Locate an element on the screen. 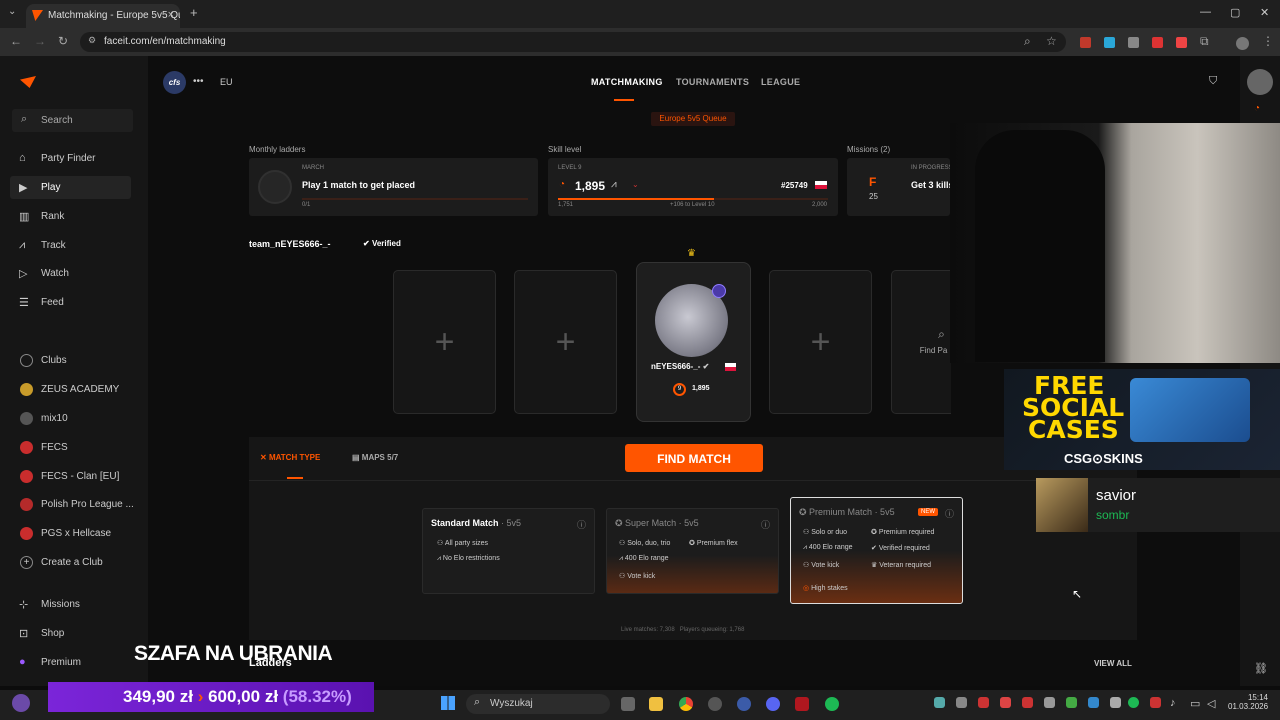 This screenshot has height=720, width=1280. chevron-down-icon: ⌄ is located at coordinates (635, 184).